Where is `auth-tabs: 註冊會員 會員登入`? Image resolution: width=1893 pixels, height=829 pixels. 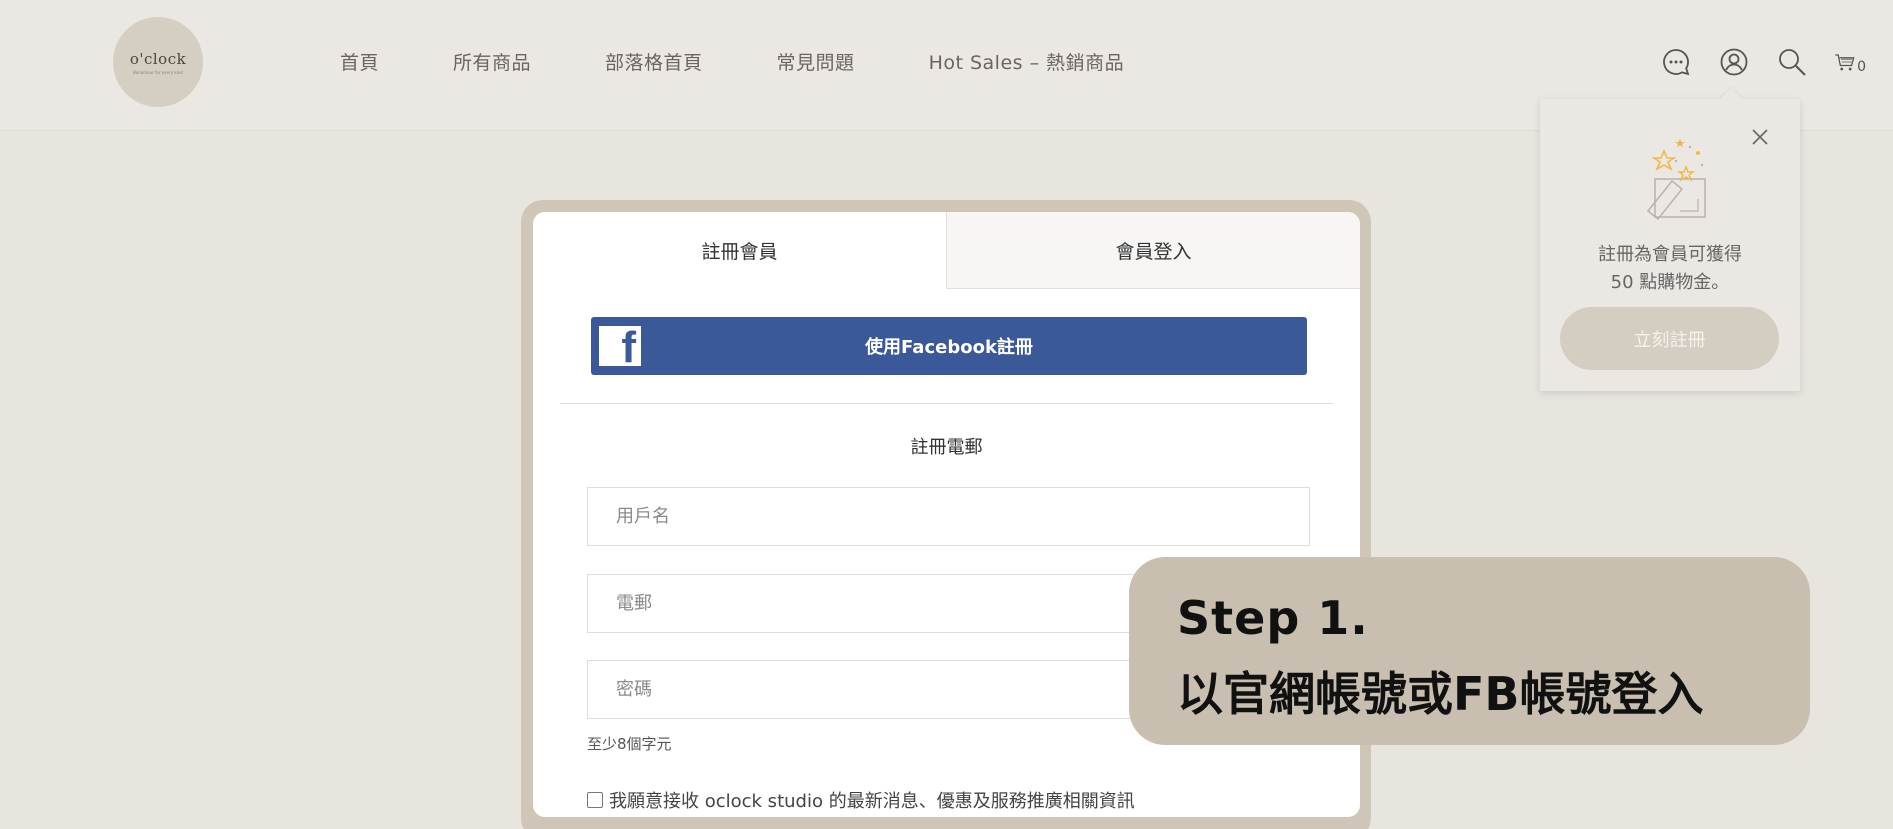
auth-tabs: 註冊會員 會員登入 is located at coordinates (946, 250).